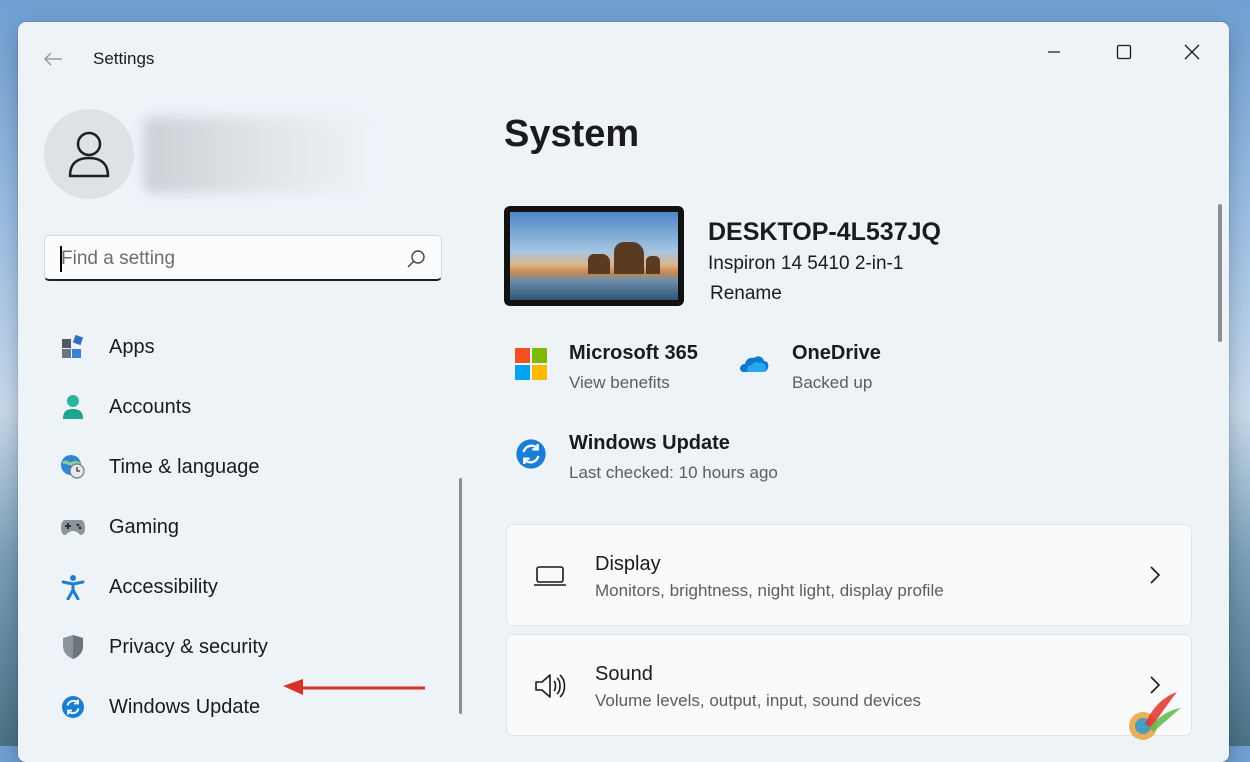 The height and width of the screenshot is (762, 1250). What do you see at coordinates (244, 407) in the screenshot?
I see `sidebar-item-accounts: Accounts` at bounding box center [244, 407].